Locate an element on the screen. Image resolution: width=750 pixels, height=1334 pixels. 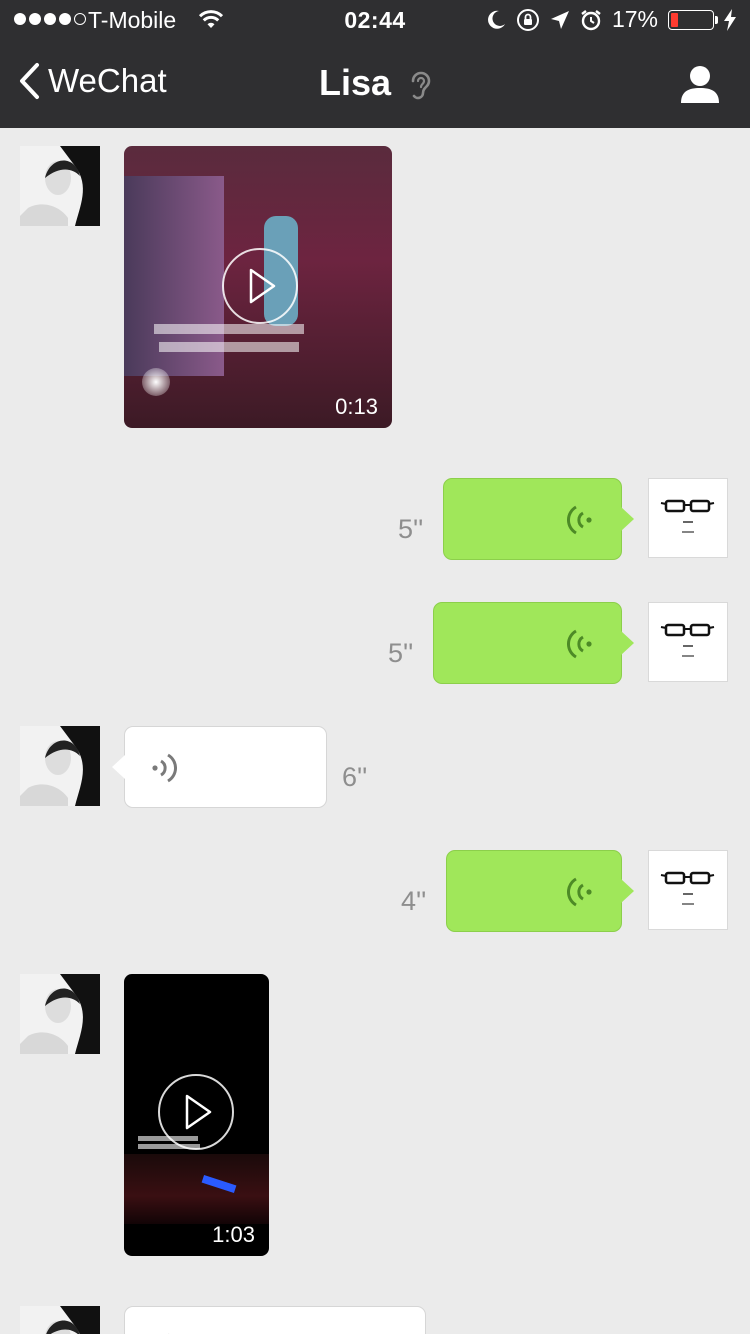
status-bar: T-Mobile 02:44 17% is located at coordinates (375, 20).